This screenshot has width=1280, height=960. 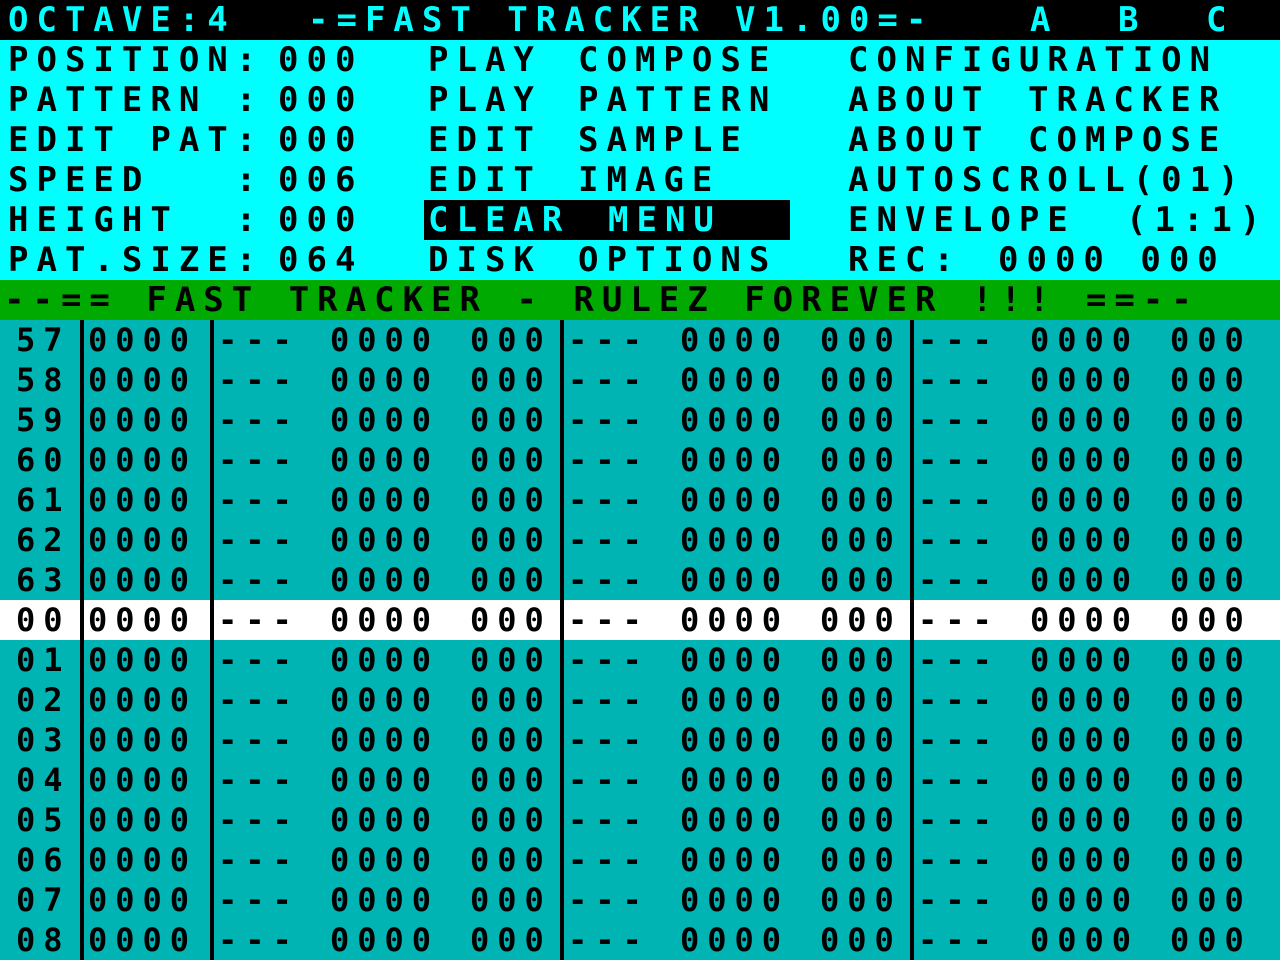 What do you see at coordinates (677, 60) in the screenshot?
I see `menu-play-compose: COMPOSE` at bounding box center [677, 60].